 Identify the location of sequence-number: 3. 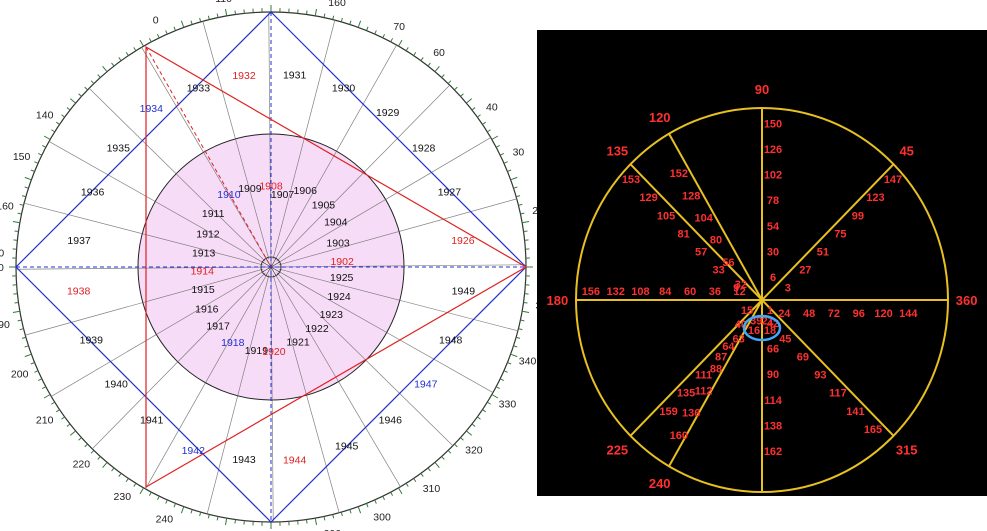
(788, 289).